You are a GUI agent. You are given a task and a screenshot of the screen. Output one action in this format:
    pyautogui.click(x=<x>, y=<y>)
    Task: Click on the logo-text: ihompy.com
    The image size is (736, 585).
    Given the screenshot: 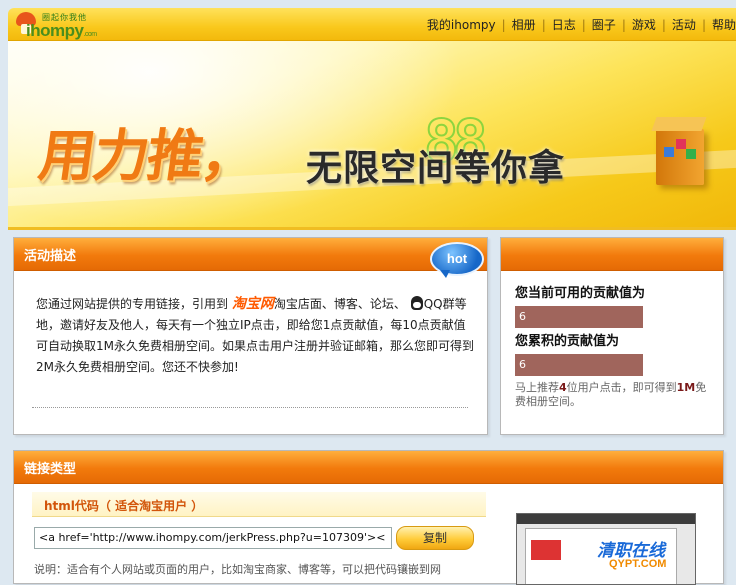 What is the action you would take?
    pyautogui.click(x=61, y=30)
    